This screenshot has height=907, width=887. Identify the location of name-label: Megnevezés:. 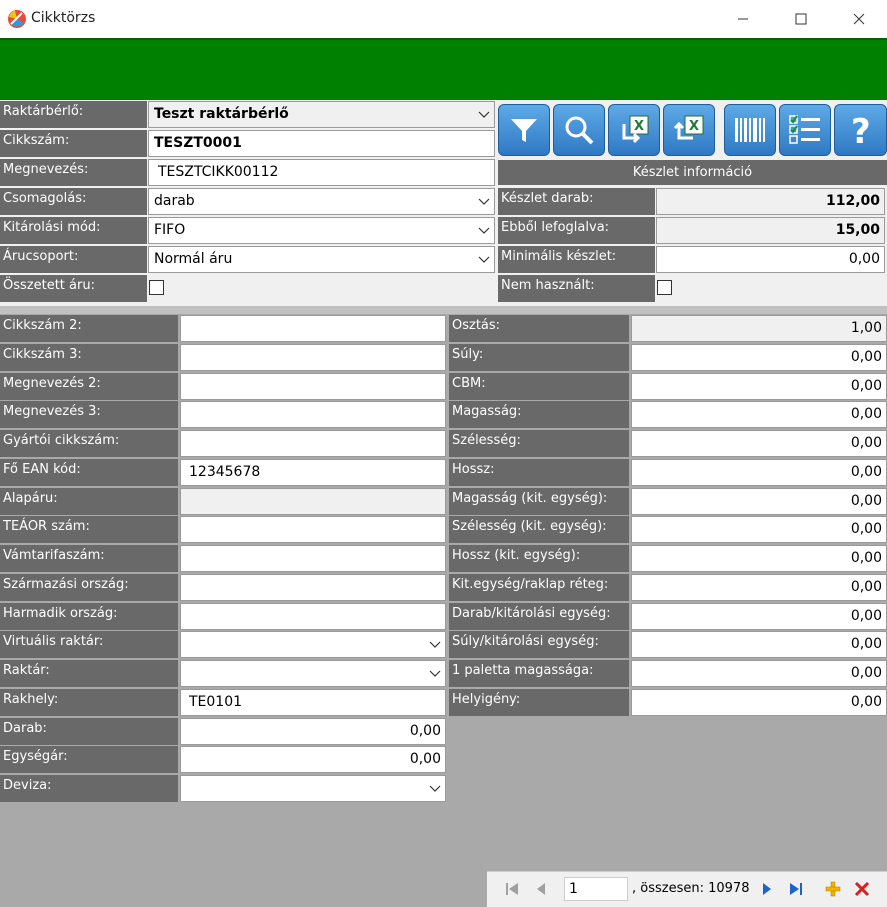
(73, 172).